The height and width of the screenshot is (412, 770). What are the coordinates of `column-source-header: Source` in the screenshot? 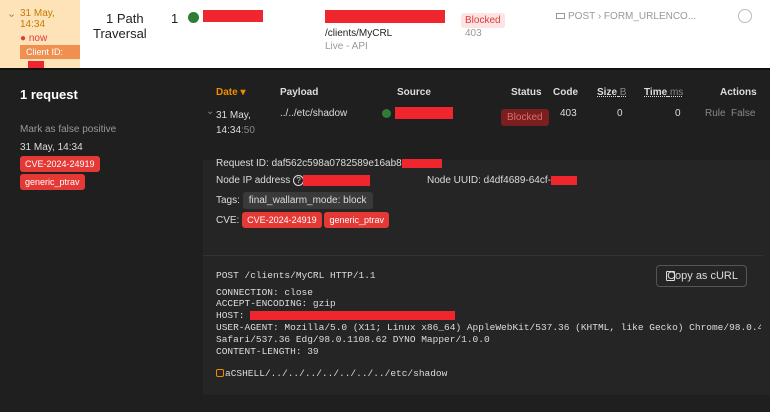 It's located at (414, 92).